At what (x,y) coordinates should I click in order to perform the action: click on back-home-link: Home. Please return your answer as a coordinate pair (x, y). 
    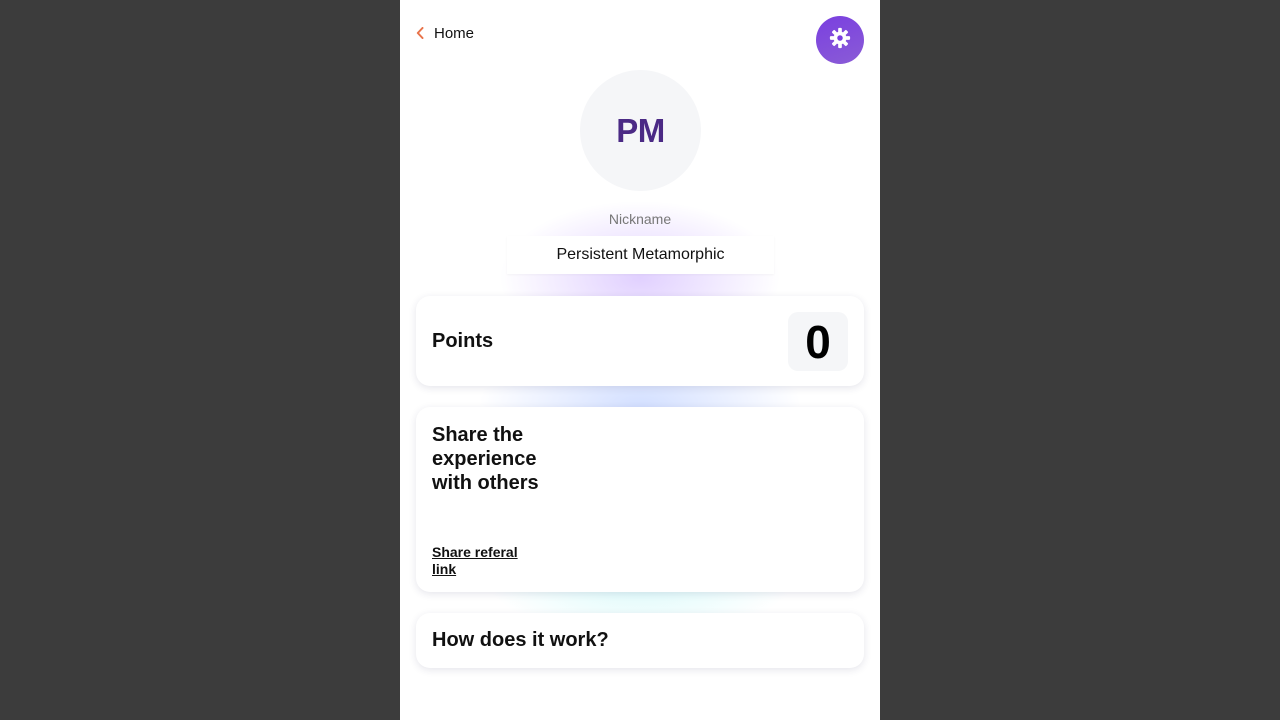
    Looking at the image, I should click on (445, 33).